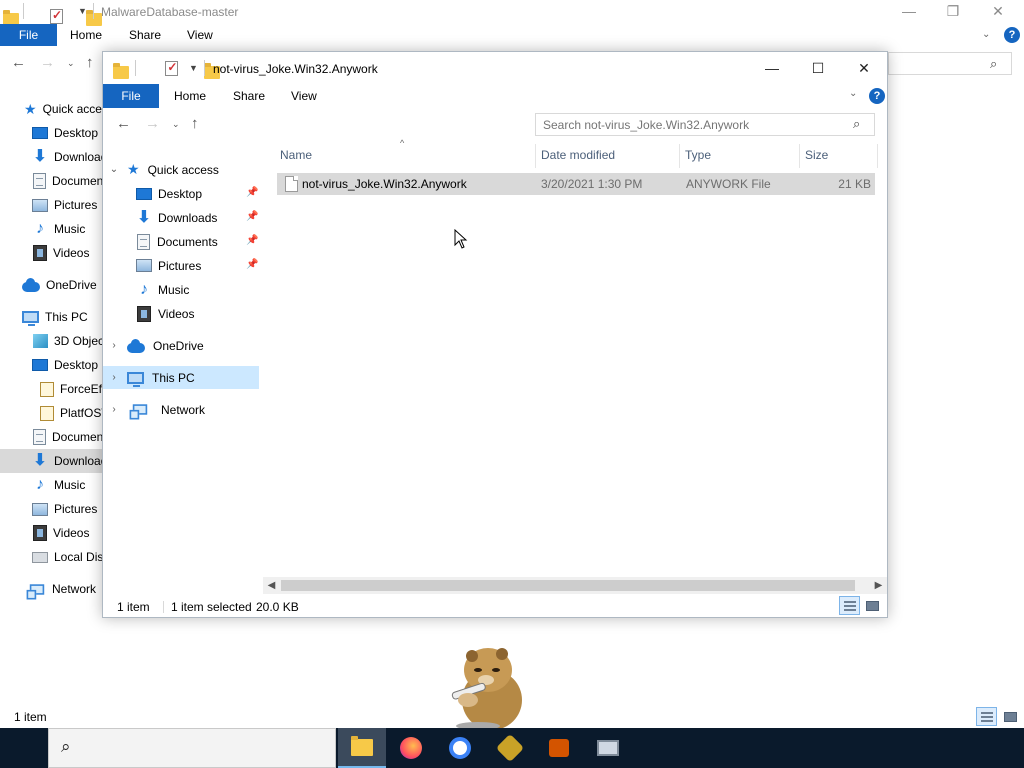  I want to click on bg-sidebar-onedrive: OneDrive, so click(52, 285).